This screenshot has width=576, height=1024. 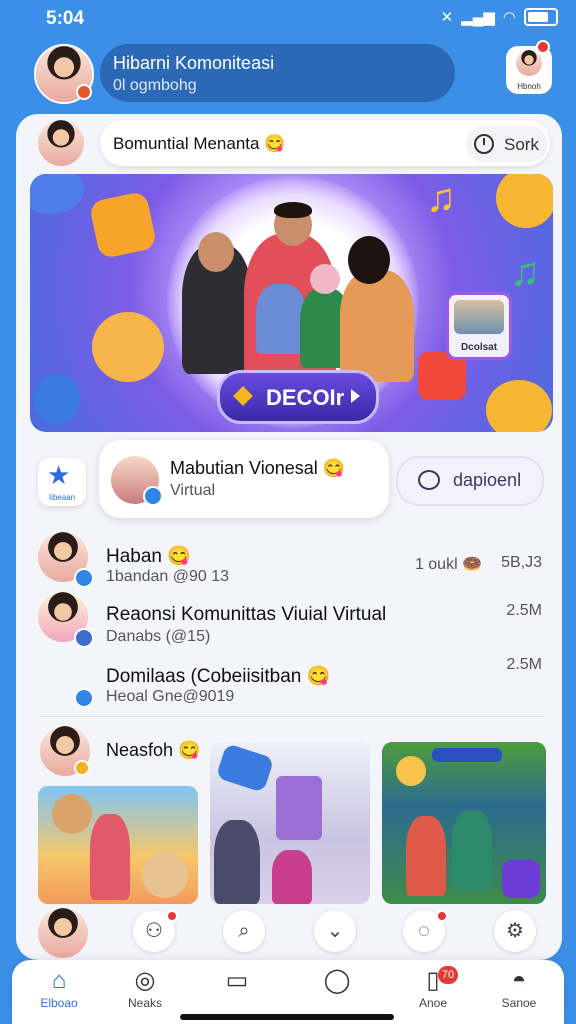 I want to click on game-sticker, so click(x=521, y=879).